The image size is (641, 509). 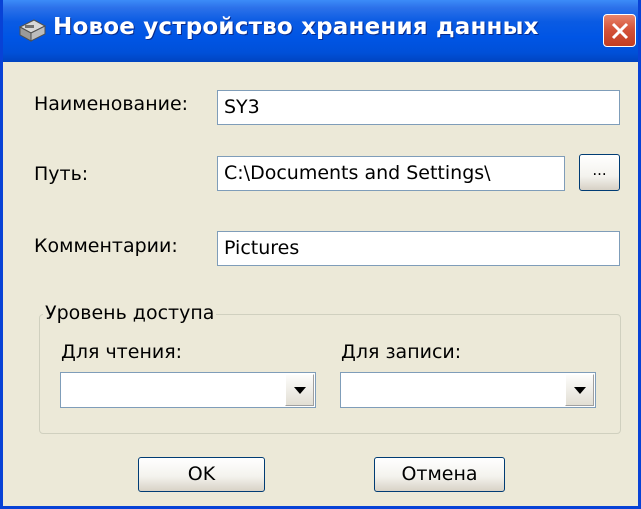 What do you see at coordinates (418, 248) in the screenshot?
I see `comment-field: Pictures` at bounding box center [418, 248].